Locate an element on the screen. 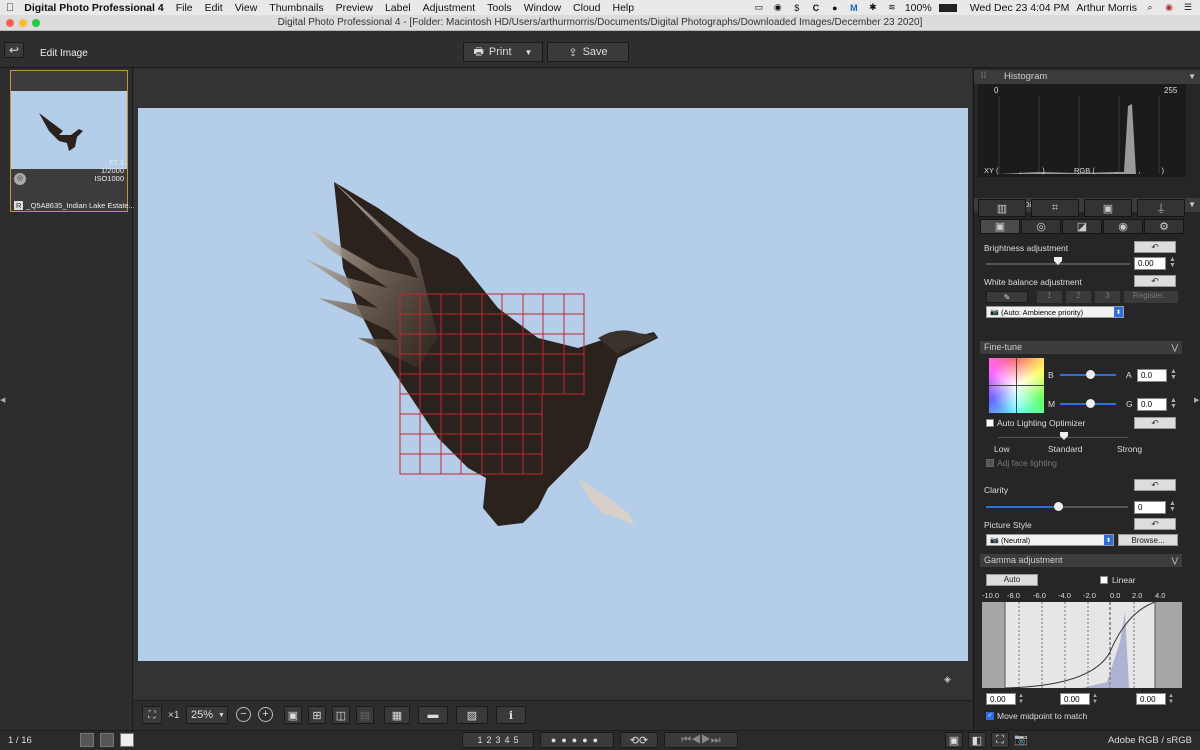 This screenshot has width=1200, height=750. rating-5: 5 is located at coordinates (516, 740).